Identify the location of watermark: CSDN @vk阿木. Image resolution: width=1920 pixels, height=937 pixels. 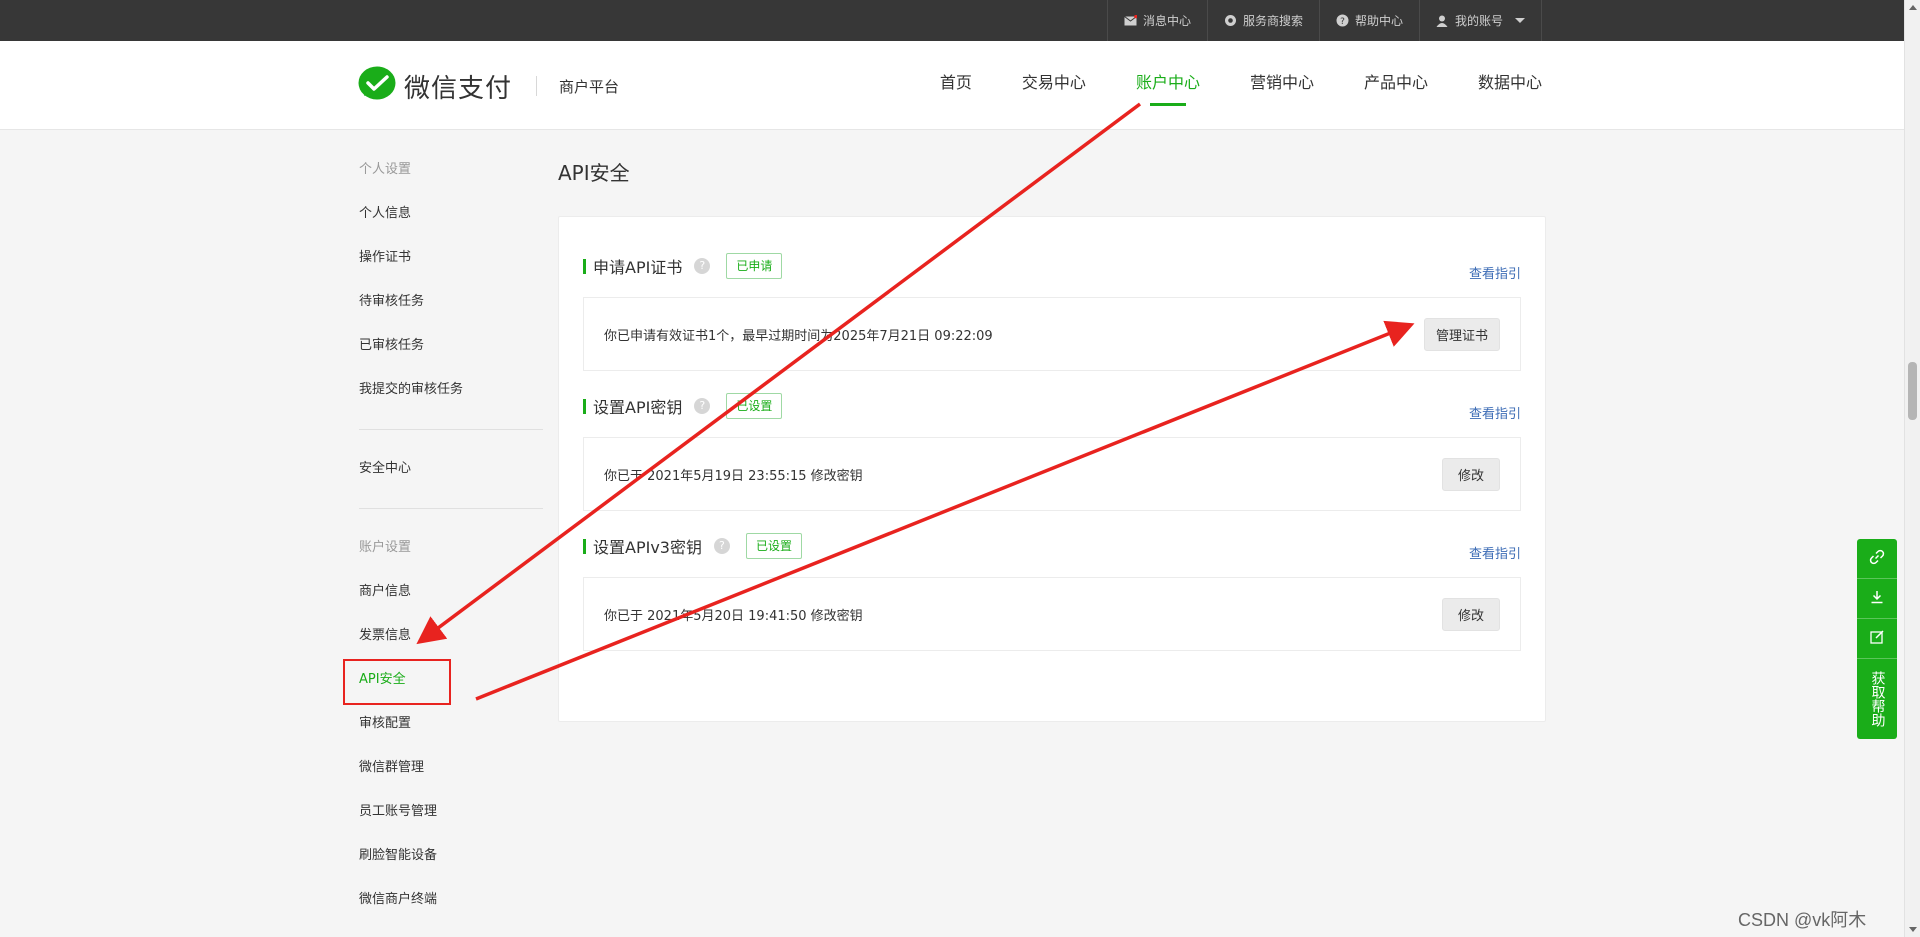
(1802, 920).